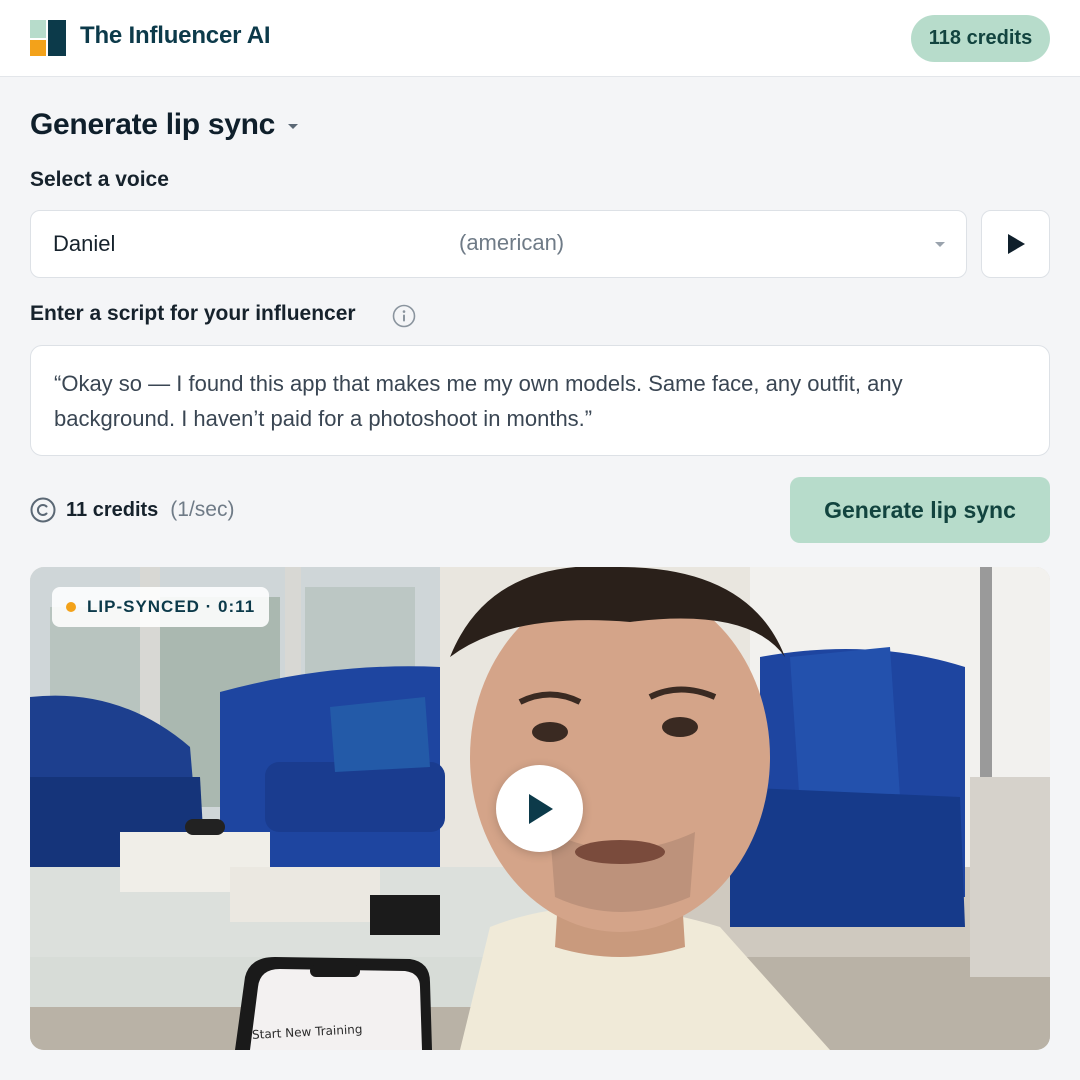 The image size is (1080, 1080). I want to click on page-title-dropdown: Generate lip sync, so click(164, 125).